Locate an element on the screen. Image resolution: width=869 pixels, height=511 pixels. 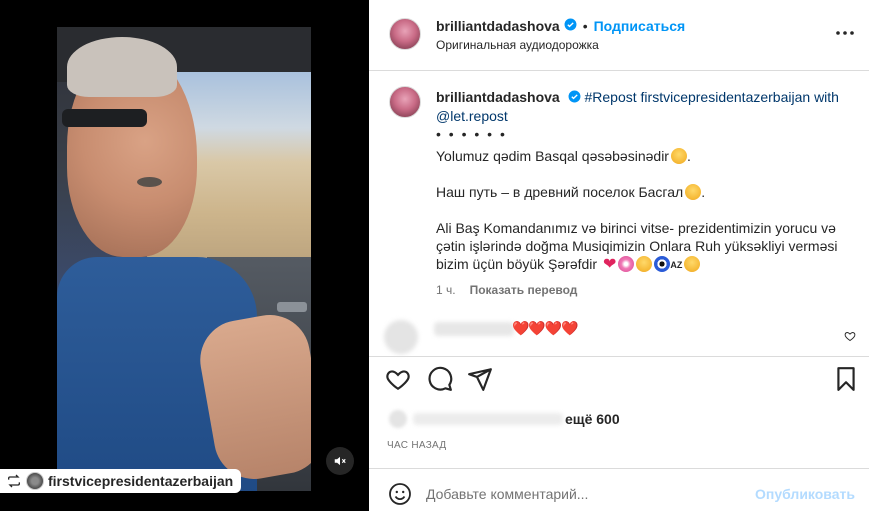
repost-attribution: firstvicepresidentazerbaijan is located at coordinates (121, 481).